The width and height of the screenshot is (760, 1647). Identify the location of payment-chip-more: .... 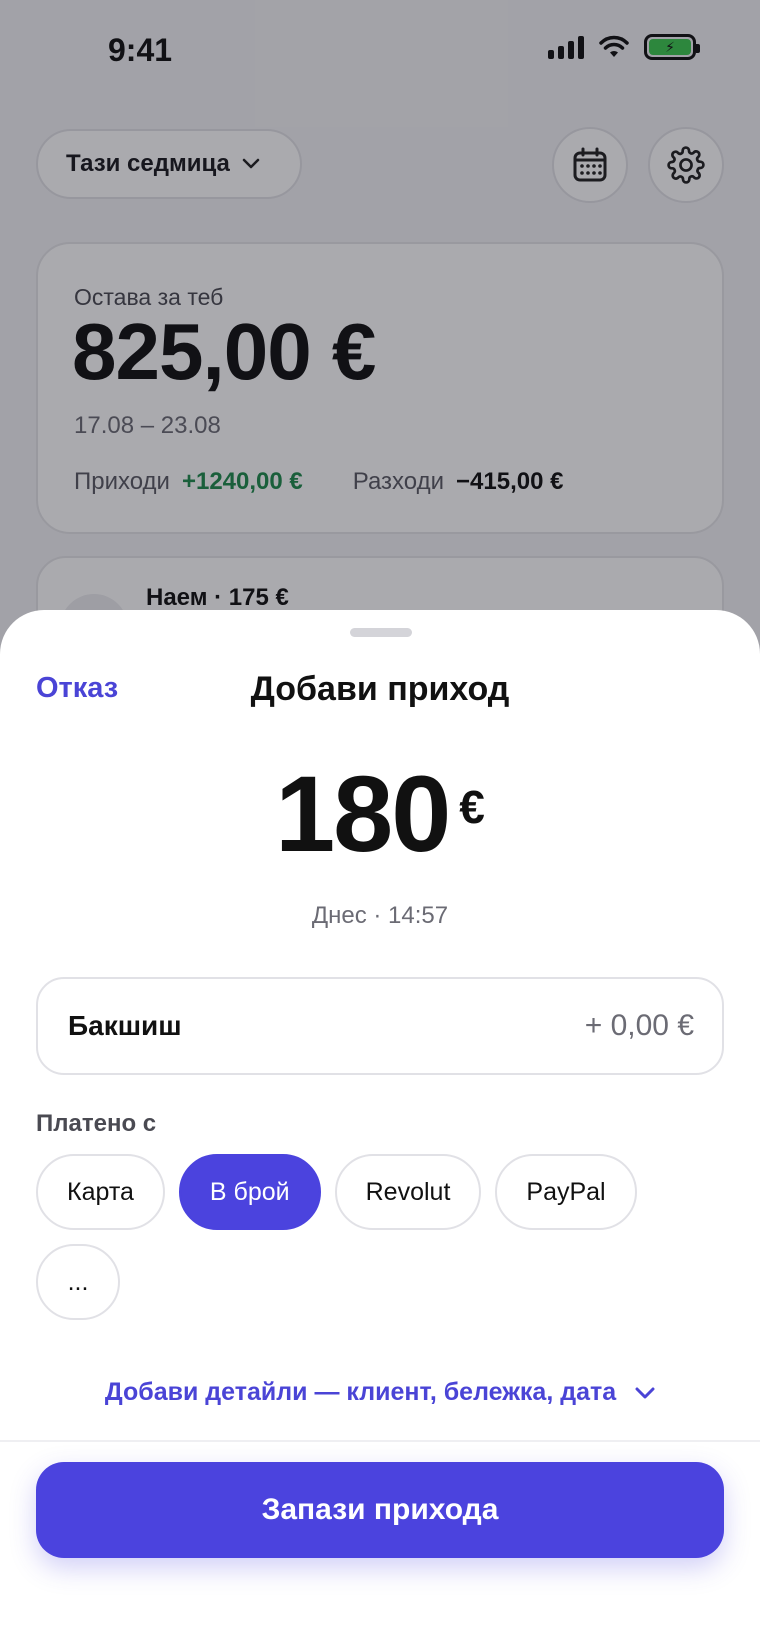
(78, 1282).